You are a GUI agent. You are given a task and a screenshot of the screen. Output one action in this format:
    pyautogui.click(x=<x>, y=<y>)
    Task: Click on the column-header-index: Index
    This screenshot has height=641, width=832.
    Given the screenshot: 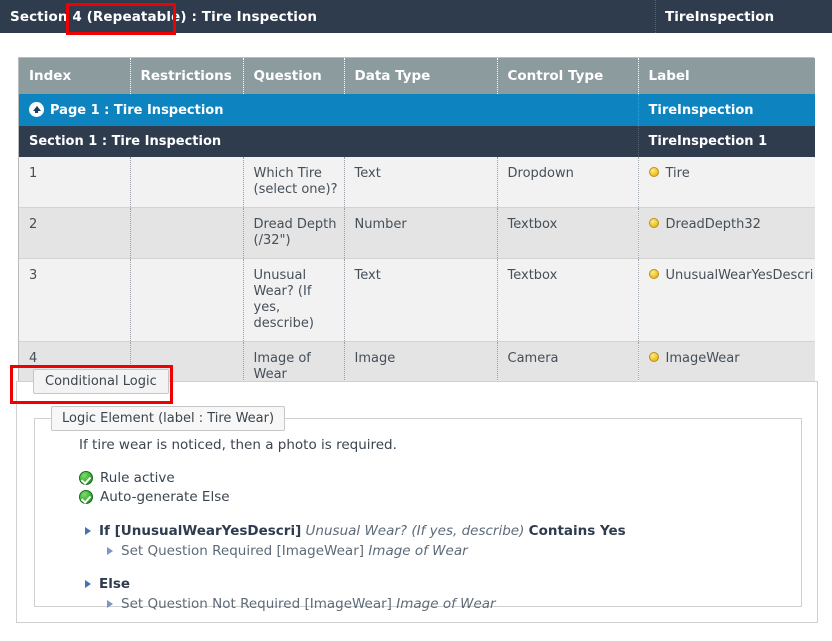 What is the action you would take?
    pyautogui.click(x=75, y=76)
    